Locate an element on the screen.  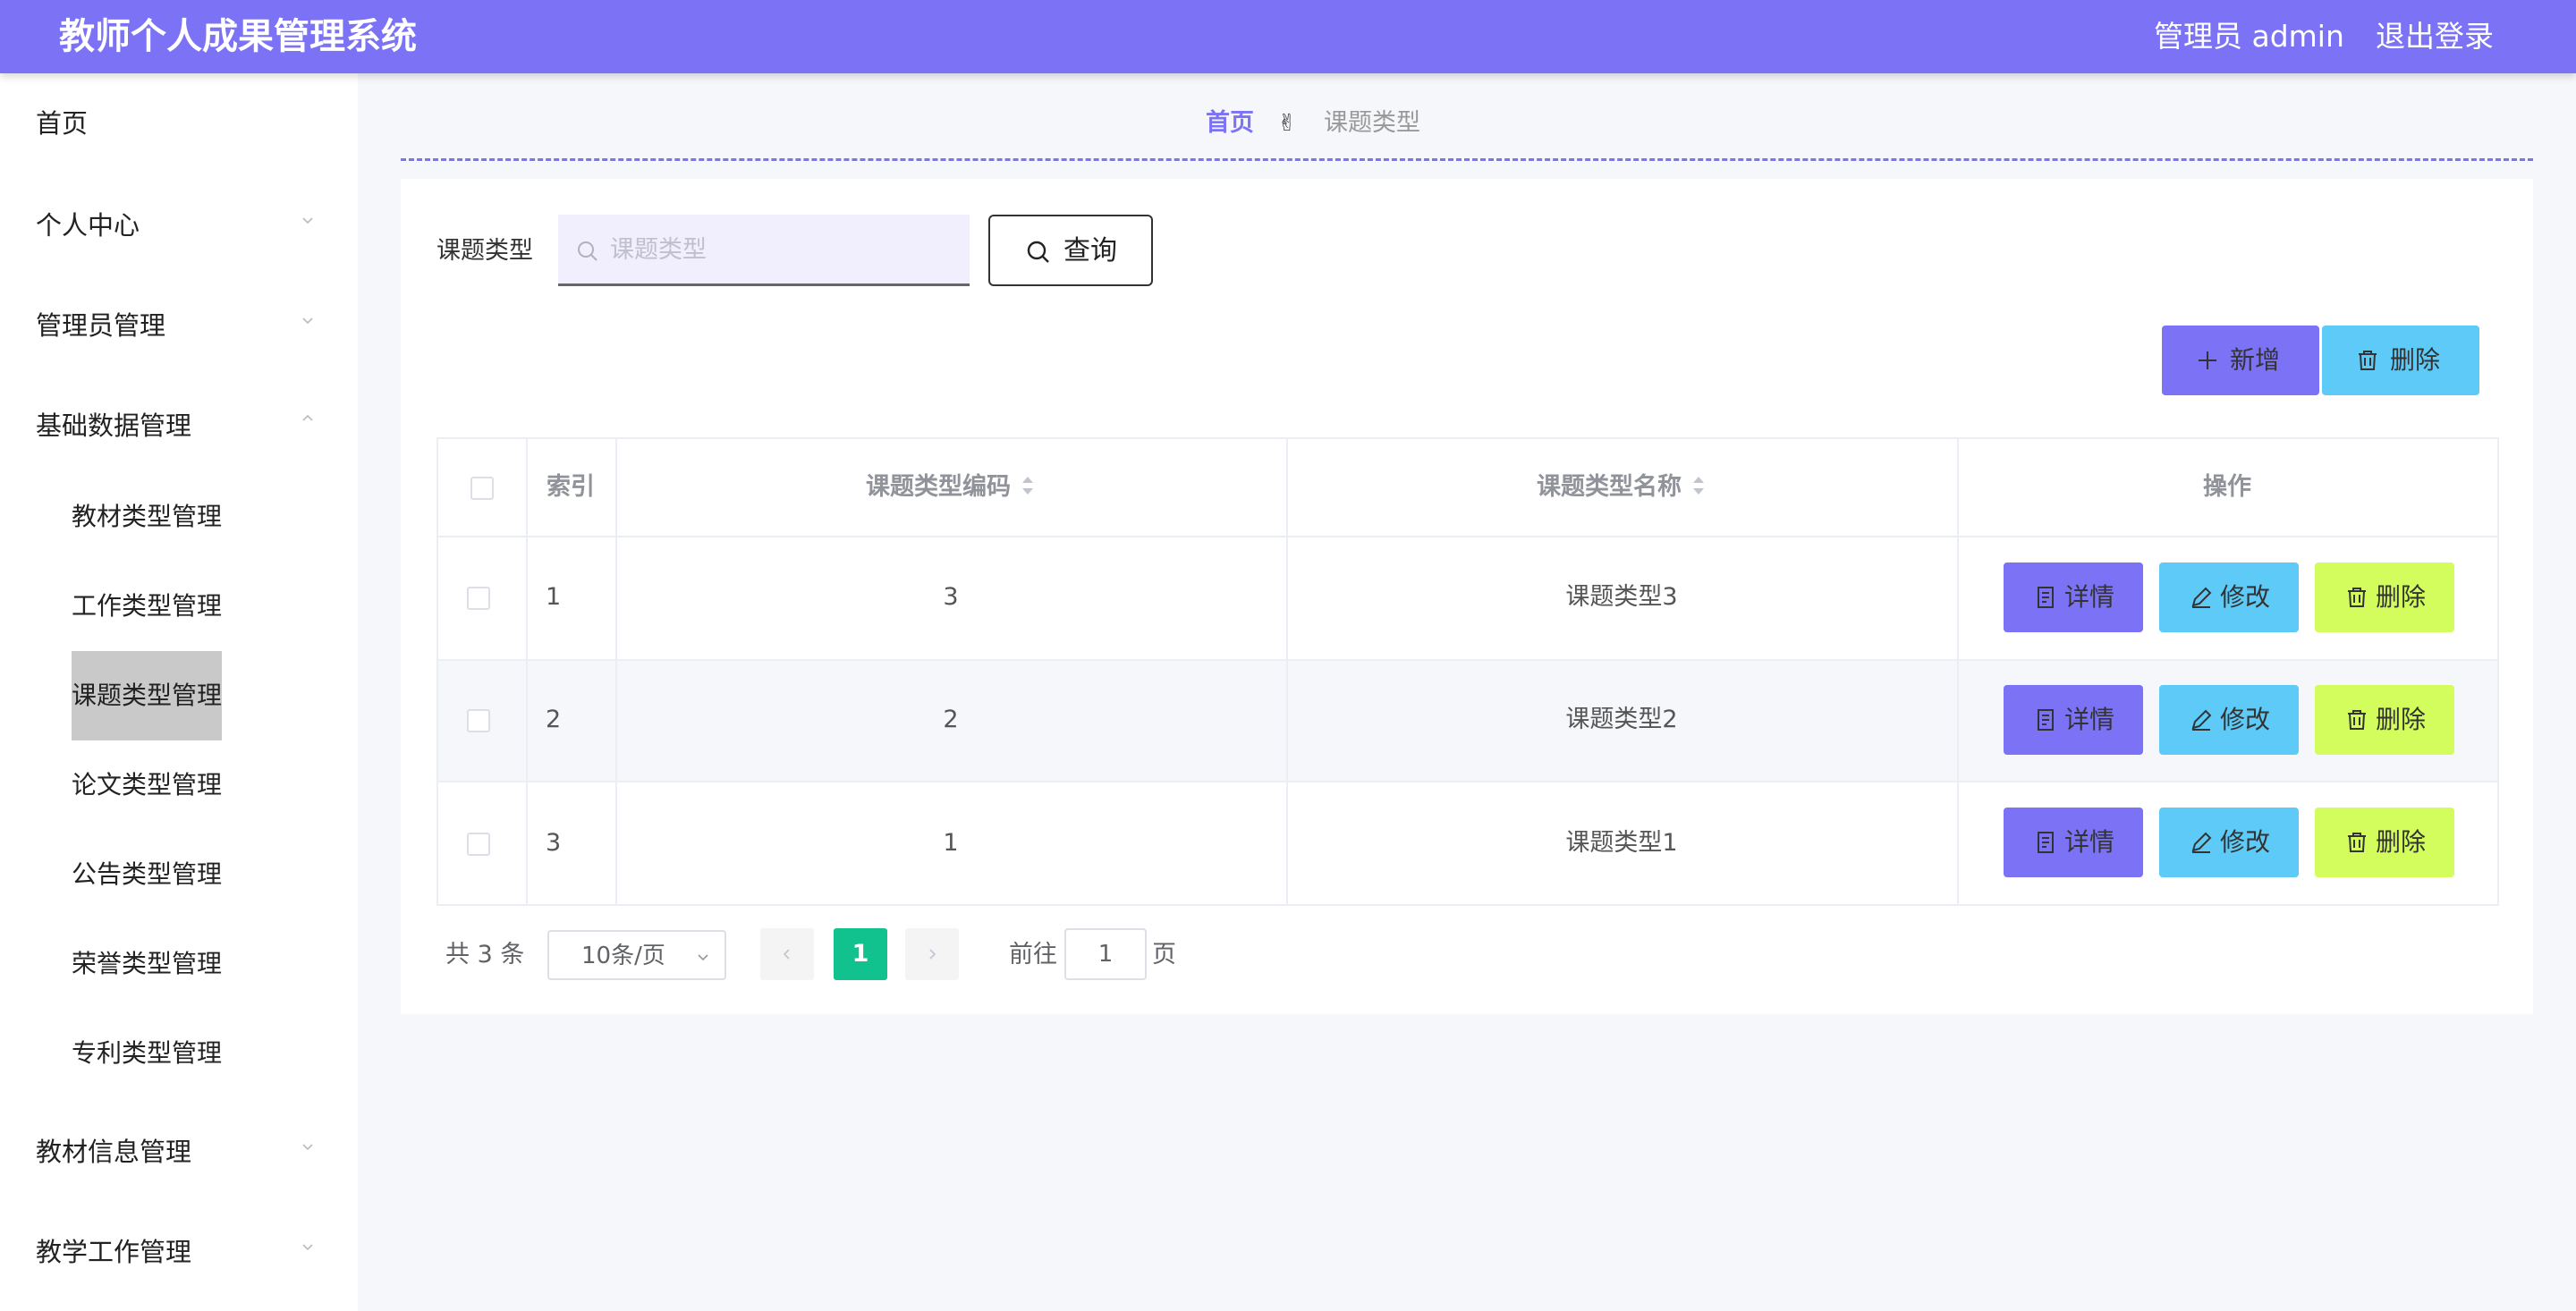
submenu-item-honor-type: 荣誉类型管理 is located at coordinates (147, 964).